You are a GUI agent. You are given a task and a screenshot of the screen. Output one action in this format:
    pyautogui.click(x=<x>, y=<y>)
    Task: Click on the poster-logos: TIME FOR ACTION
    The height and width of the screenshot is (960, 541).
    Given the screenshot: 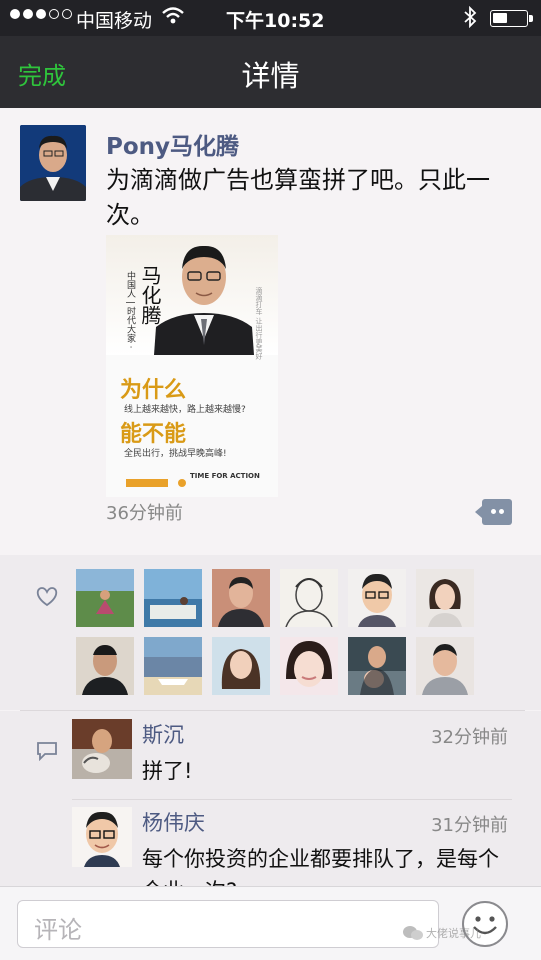 What is the action you would take?
    pyautogui.click(x=193, y=479)
    